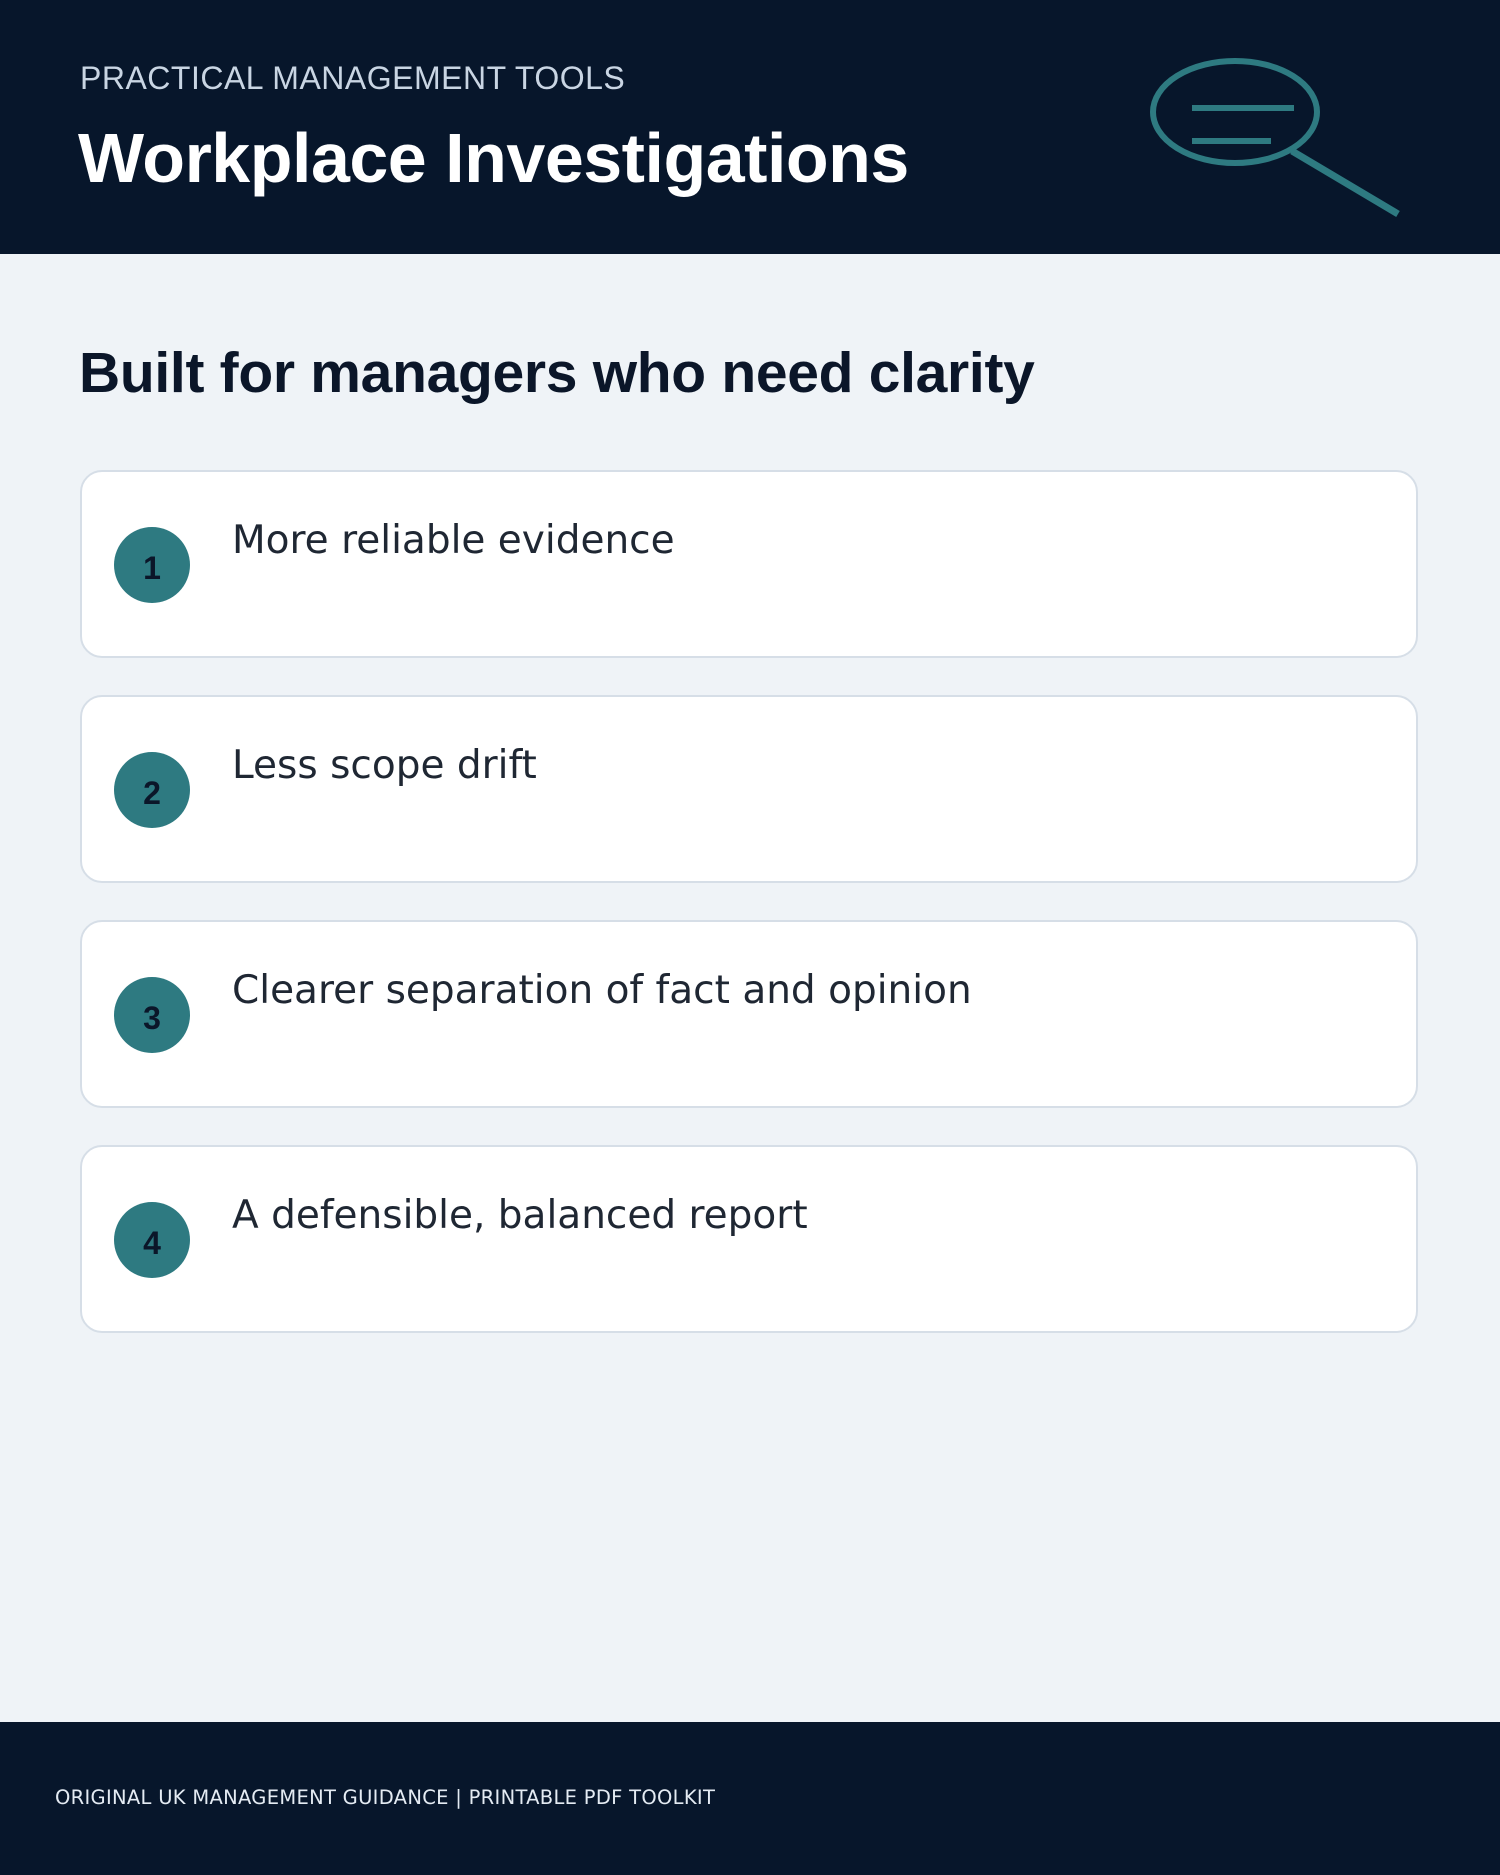  I want to click on page-title: Workplace Investigations, so click(493, 158).